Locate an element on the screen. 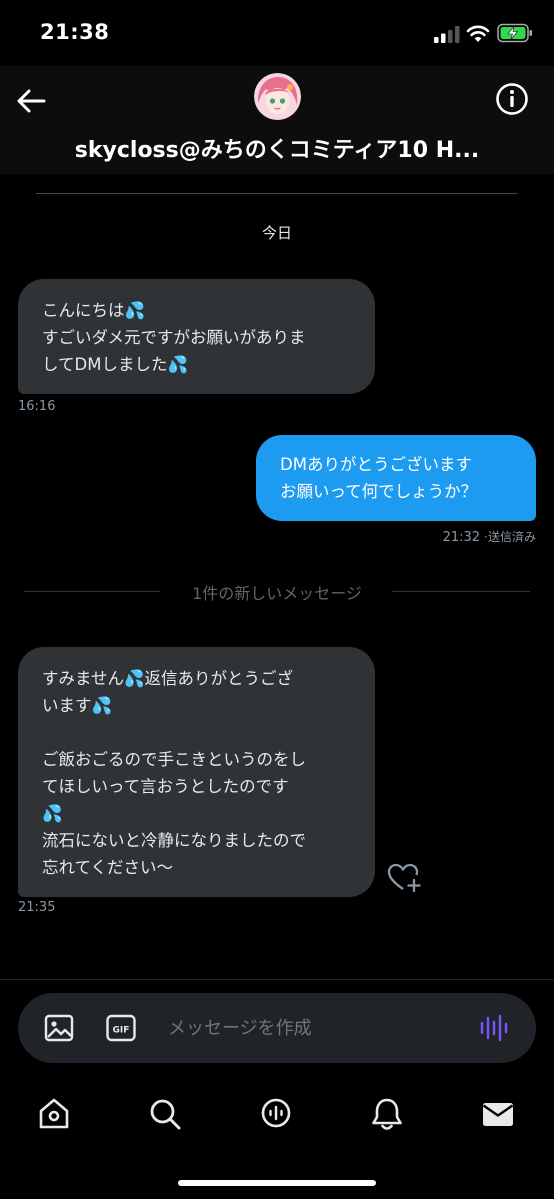 Image resolution: width=554 pixels, height=1199 pixels. heart-plus-icon is located at coordinates (404, 878).